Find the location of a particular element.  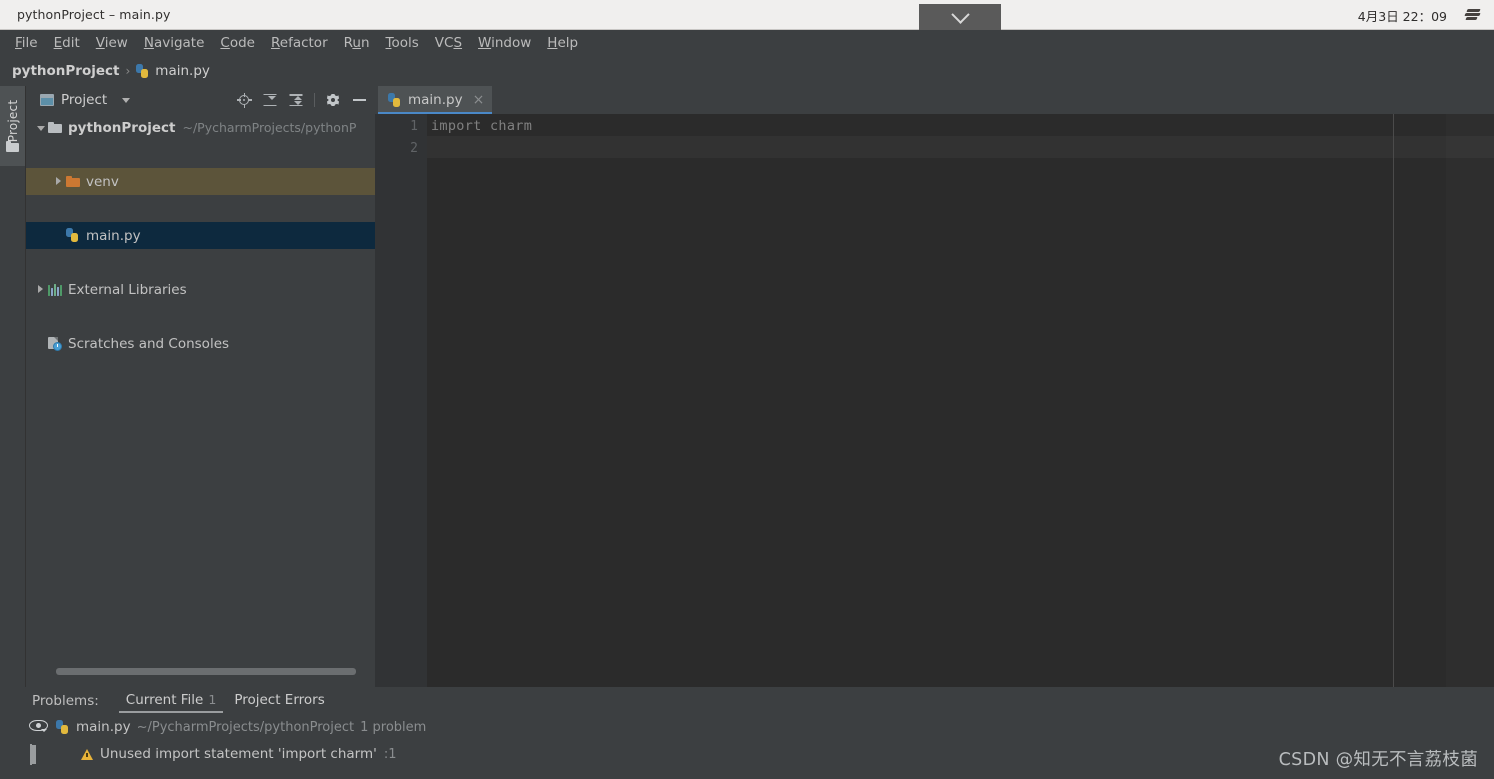

problem-item-message: Unused import statement 'import charm' is located at coordinates (238, 754).